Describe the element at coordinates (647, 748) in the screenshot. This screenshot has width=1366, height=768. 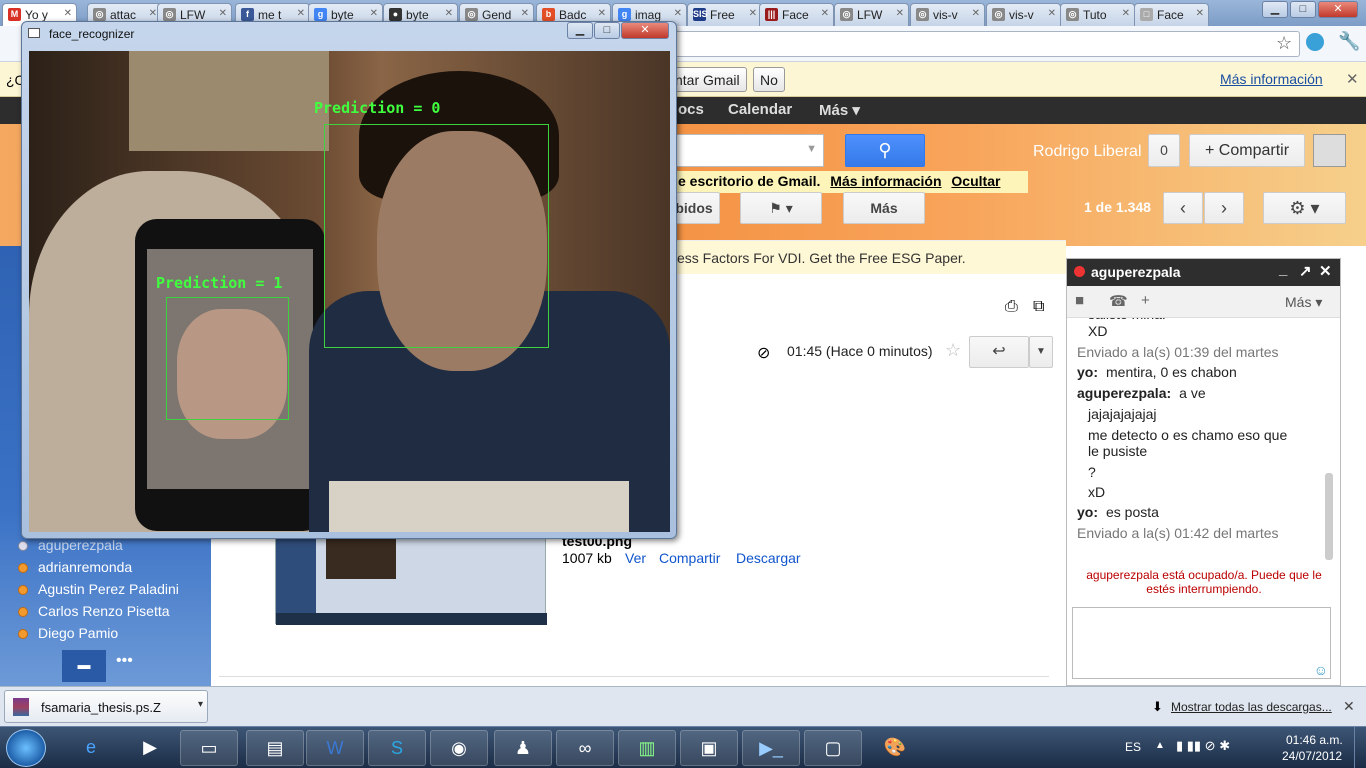
I see `texmaker-icon: ▥` at that location.